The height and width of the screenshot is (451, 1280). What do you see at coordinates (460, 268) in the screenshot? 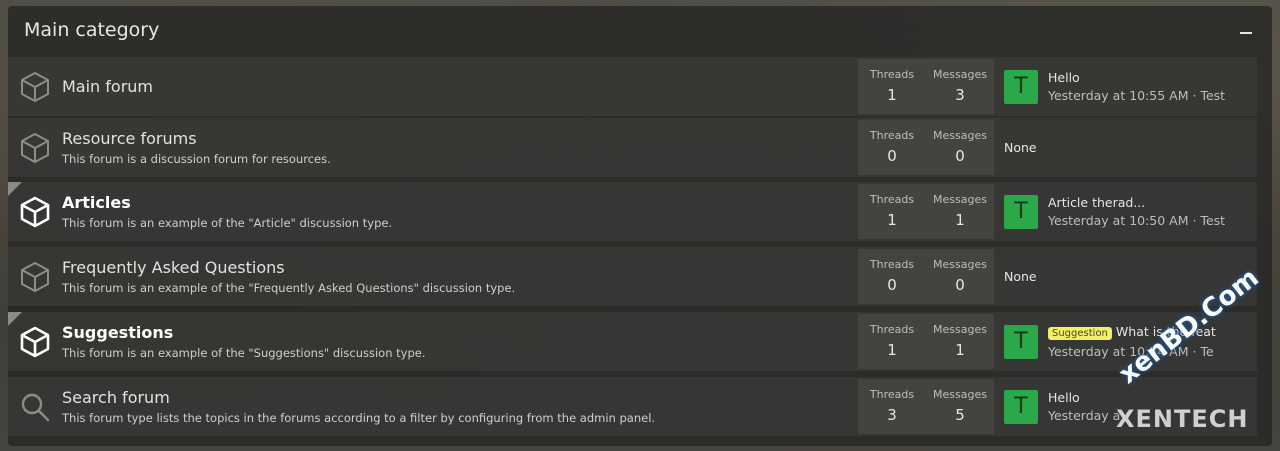
I see `node-title: Frequently Asked Questions` at bounding box center [460, 268].